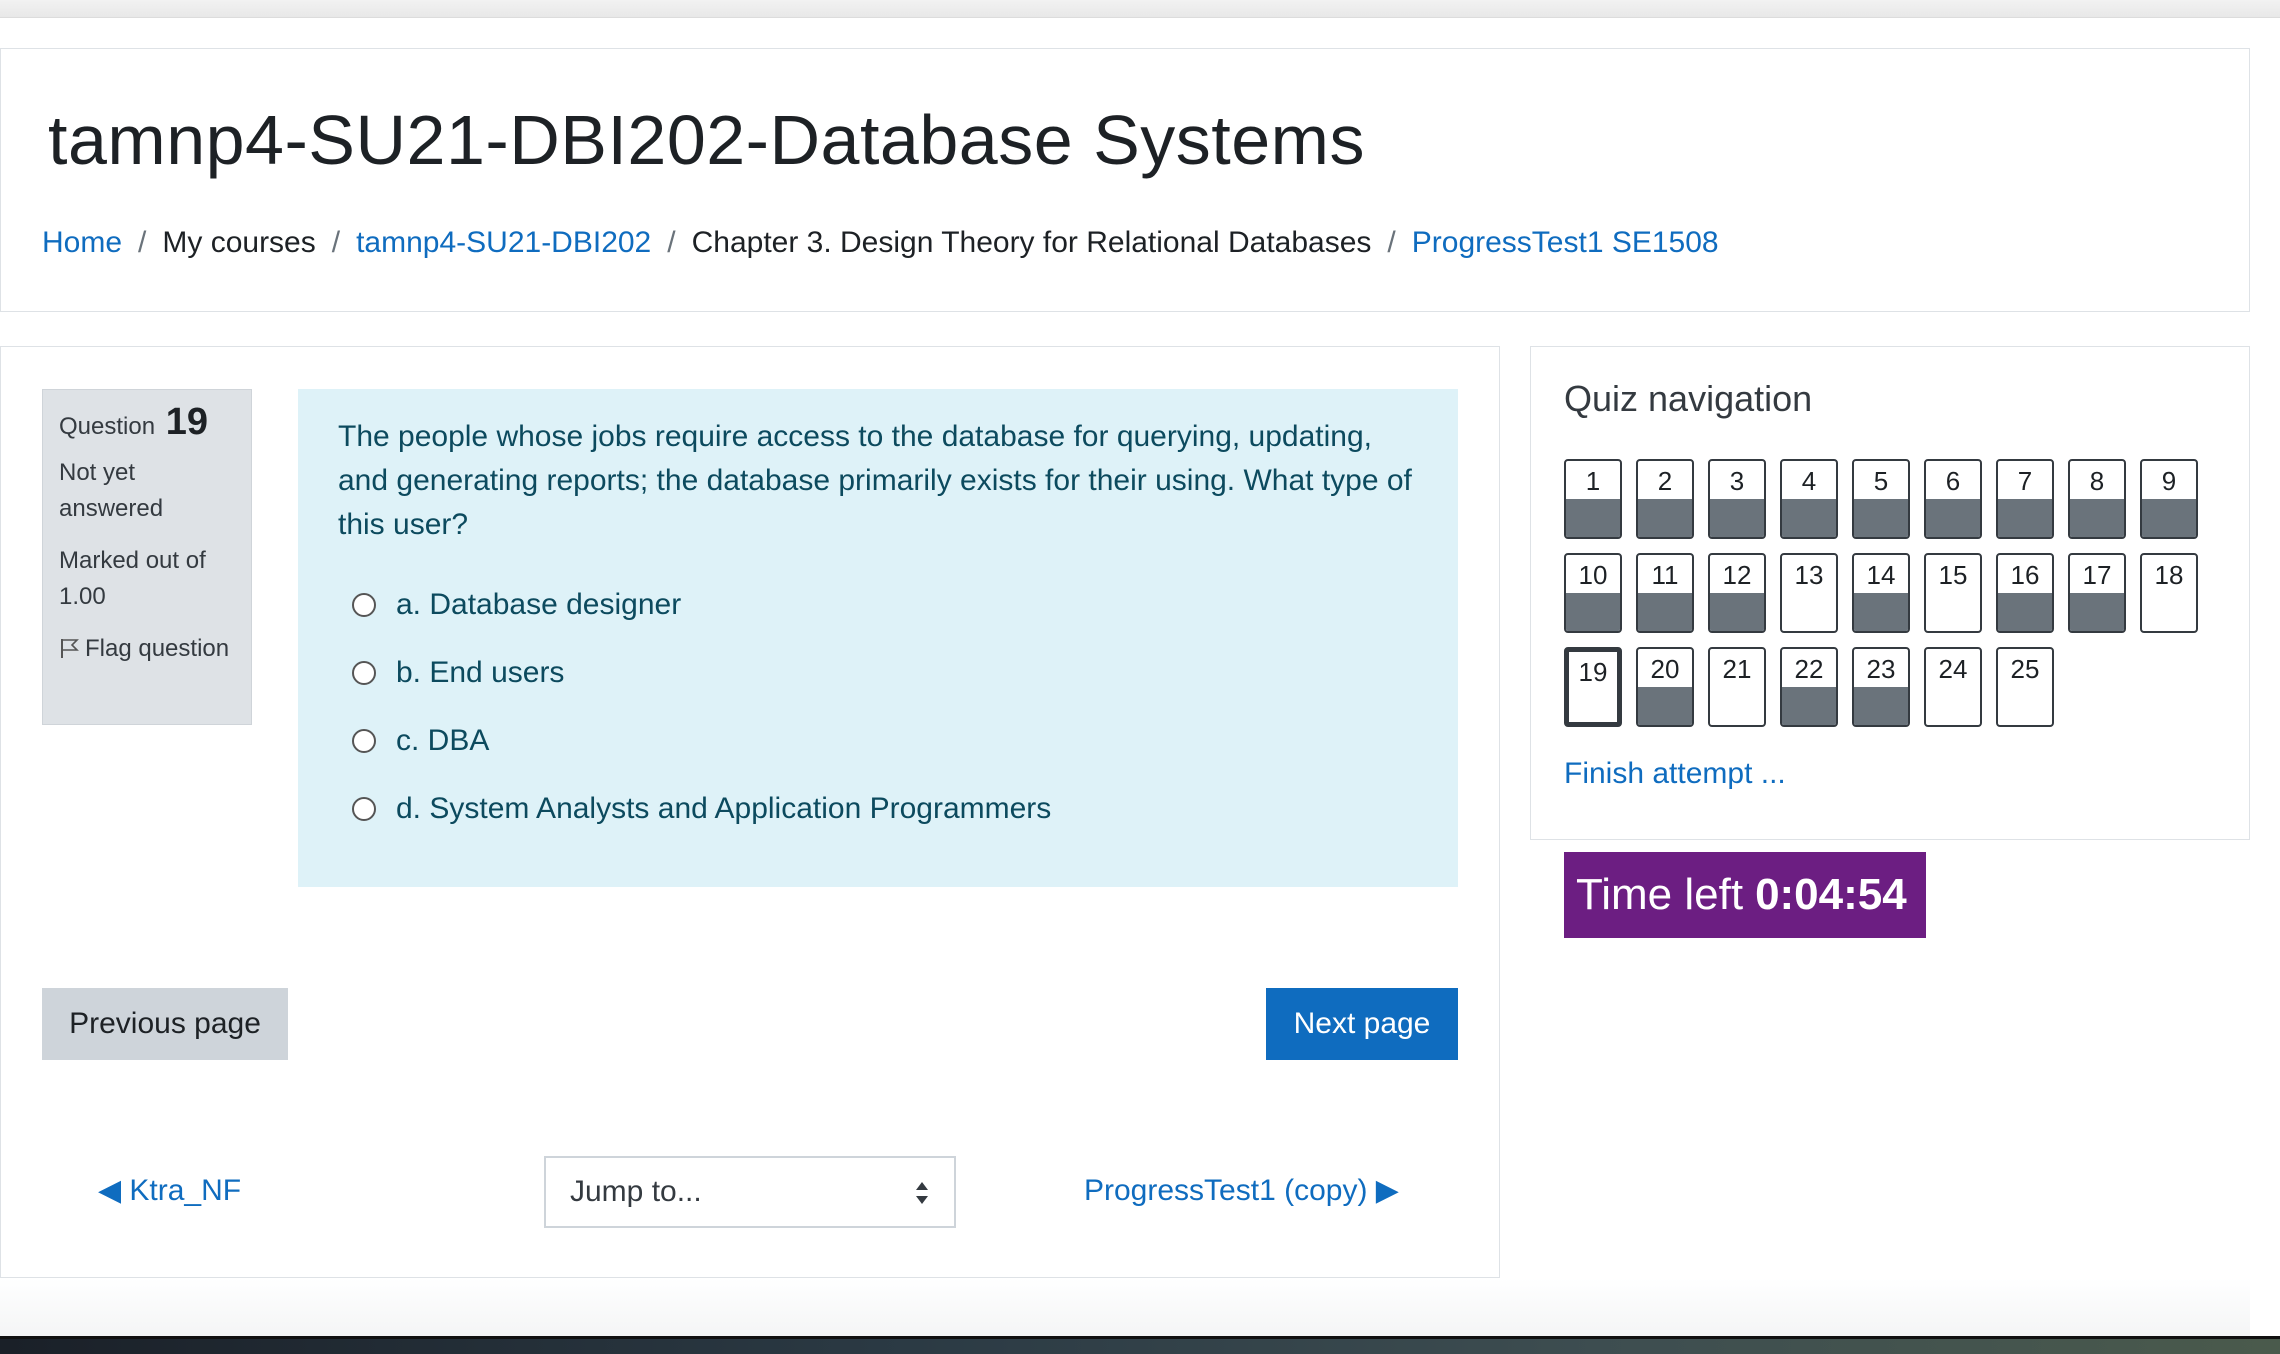 Image resolution: width=2280 pixels, height=1354 pixels. Describe the element at coordinates (1362, 1024) in the screenshot. I see `next-page-button: Next page` at that location.